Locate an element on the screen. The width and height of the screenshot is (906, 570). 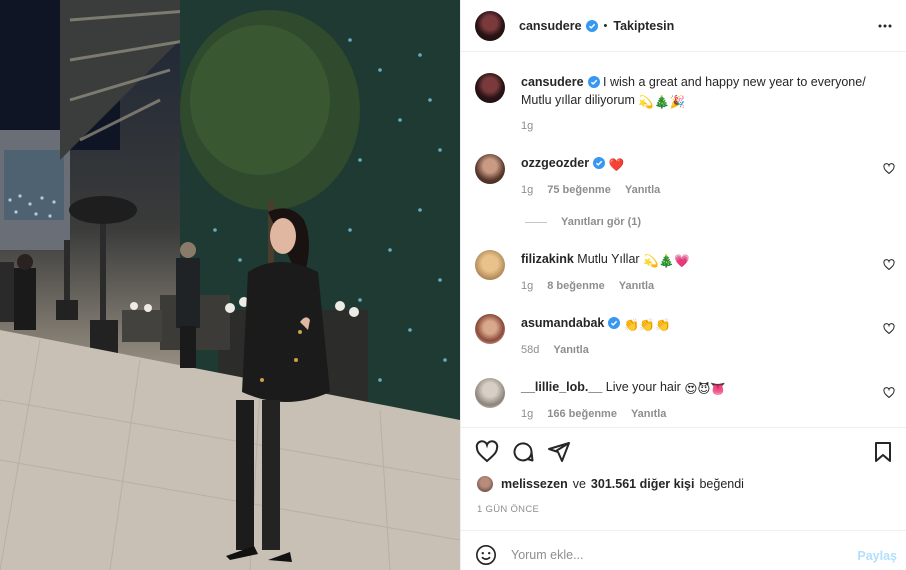
liker-username: melissezen is located at coordinates (534, 484).